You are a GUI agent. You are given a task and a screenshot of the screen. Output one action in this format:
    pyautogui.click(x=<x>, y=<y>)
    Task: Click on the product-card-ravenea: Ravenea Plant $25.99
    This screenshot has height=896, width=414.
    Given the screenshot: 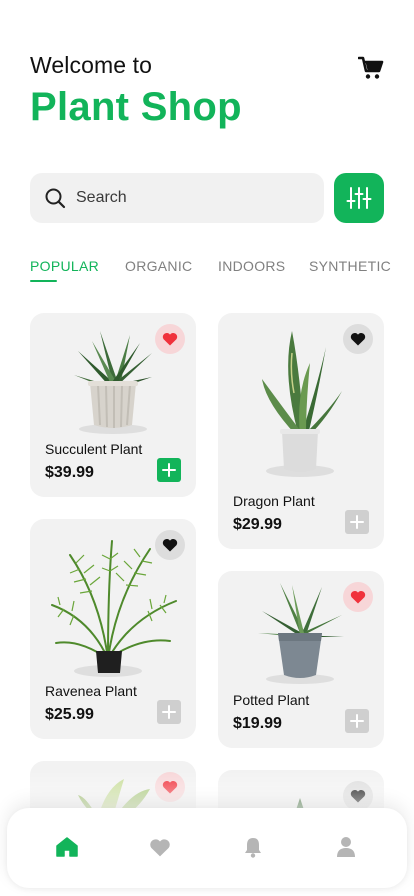 What is the action you would take?
    pyautogui.click(x=113, y=629)
    